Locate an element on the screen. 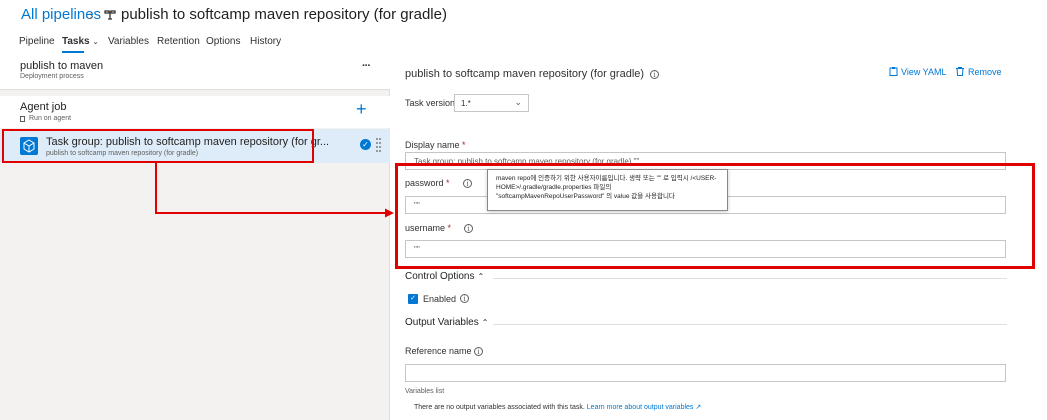 This screenshot has width=1047, height=420. stage-card: publish to maven Deployment process ··· is located at coordinates (195, 73).